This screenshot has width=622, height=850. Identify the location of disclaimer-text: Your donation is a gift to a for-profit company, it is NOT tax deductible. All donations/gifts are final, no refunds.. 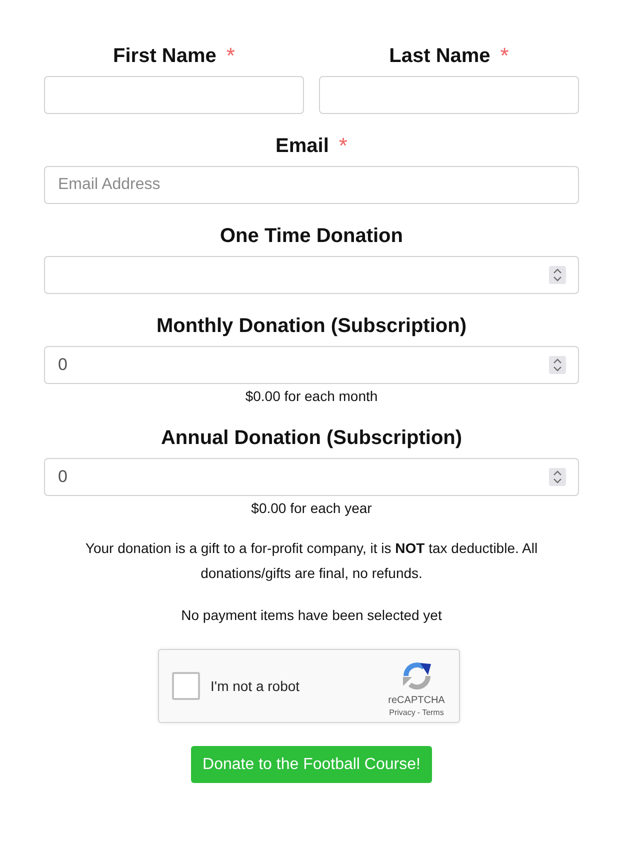
(311, 561).